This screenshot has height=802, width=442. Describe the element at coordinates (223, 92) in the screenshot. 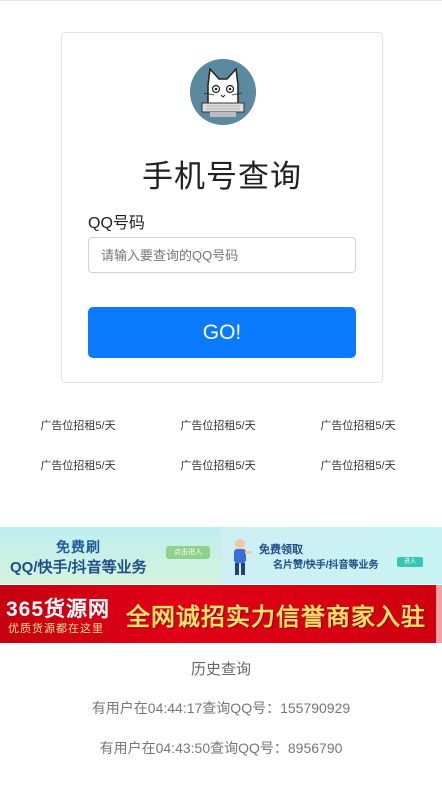

I see `cat-avatar-icon` at that location.